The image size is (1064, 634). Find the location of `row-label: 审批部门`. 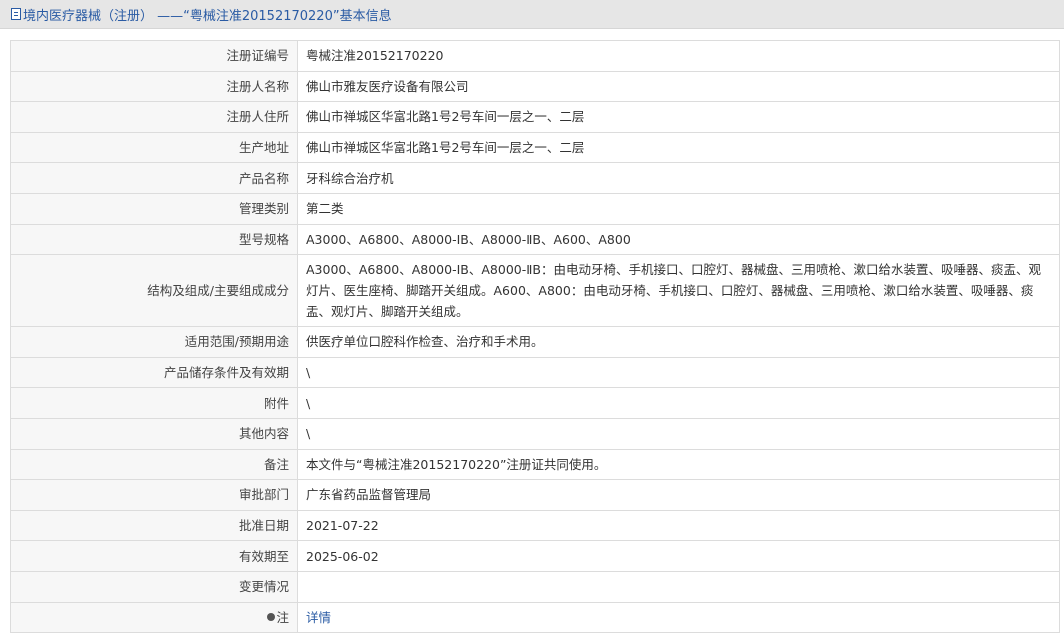

row-label: 审批部门 is located at coordinates (154, 495).